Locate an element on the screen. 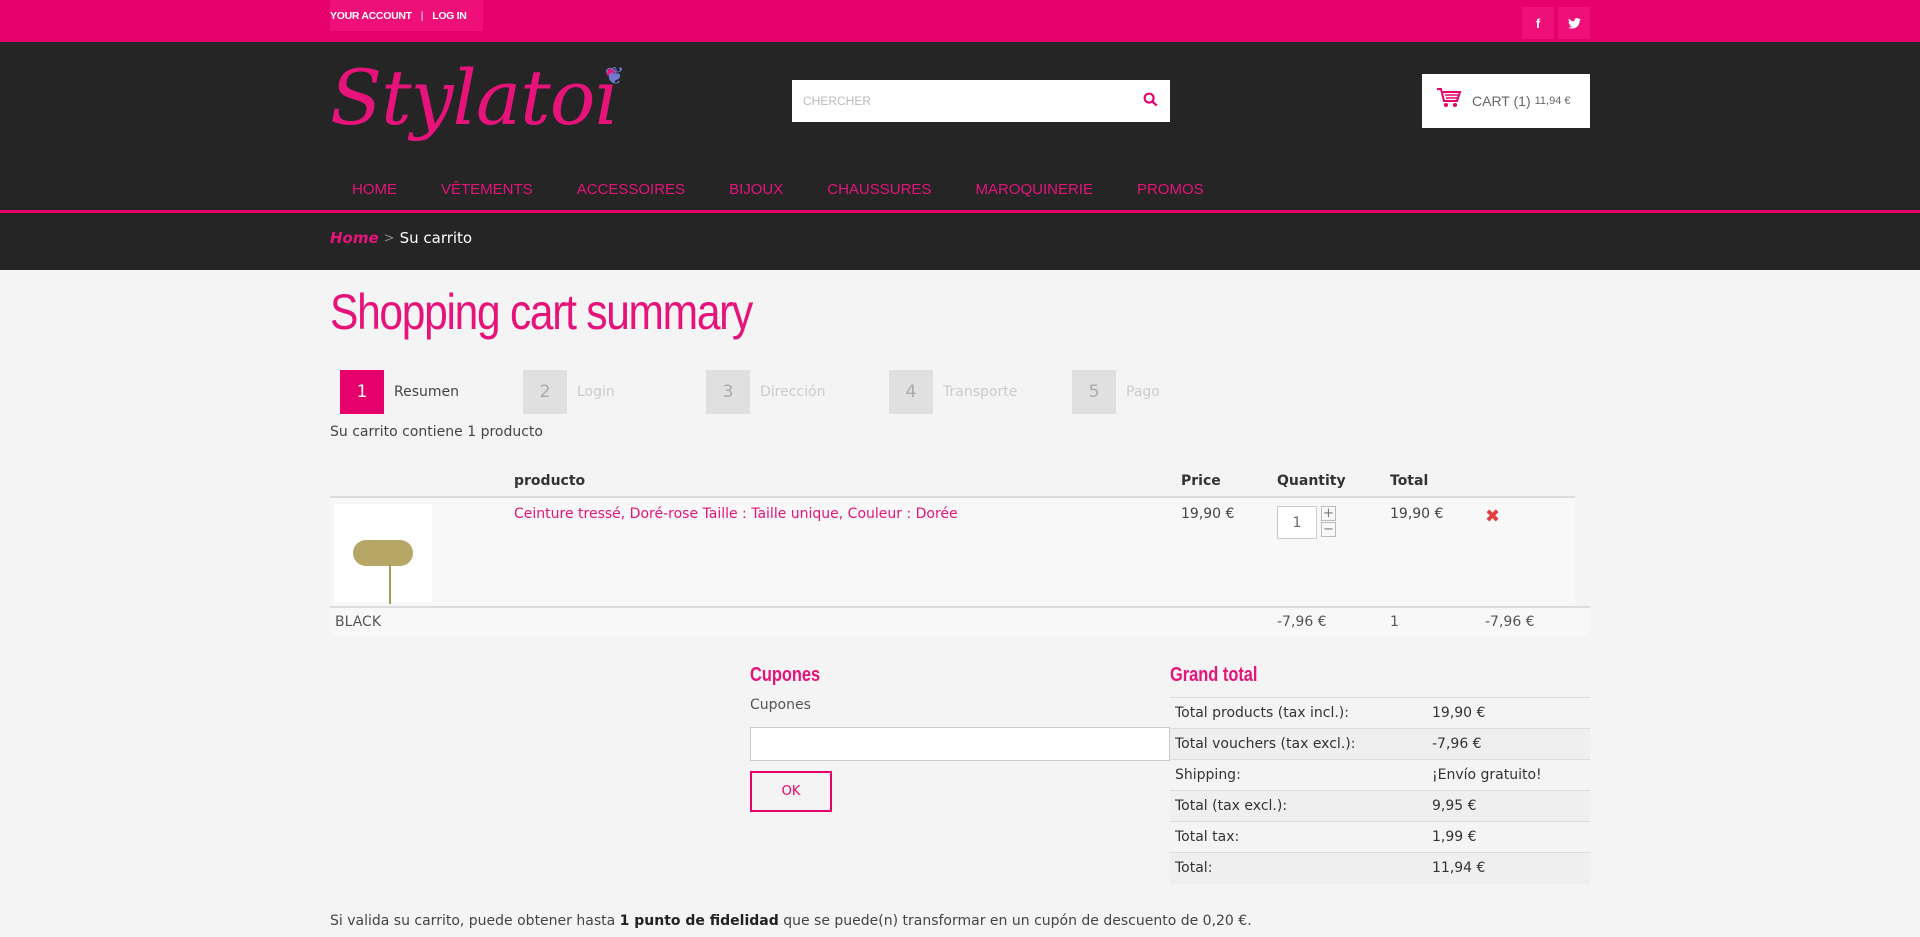  total-value: 9,95 € is located at coordinates (1511, 806).